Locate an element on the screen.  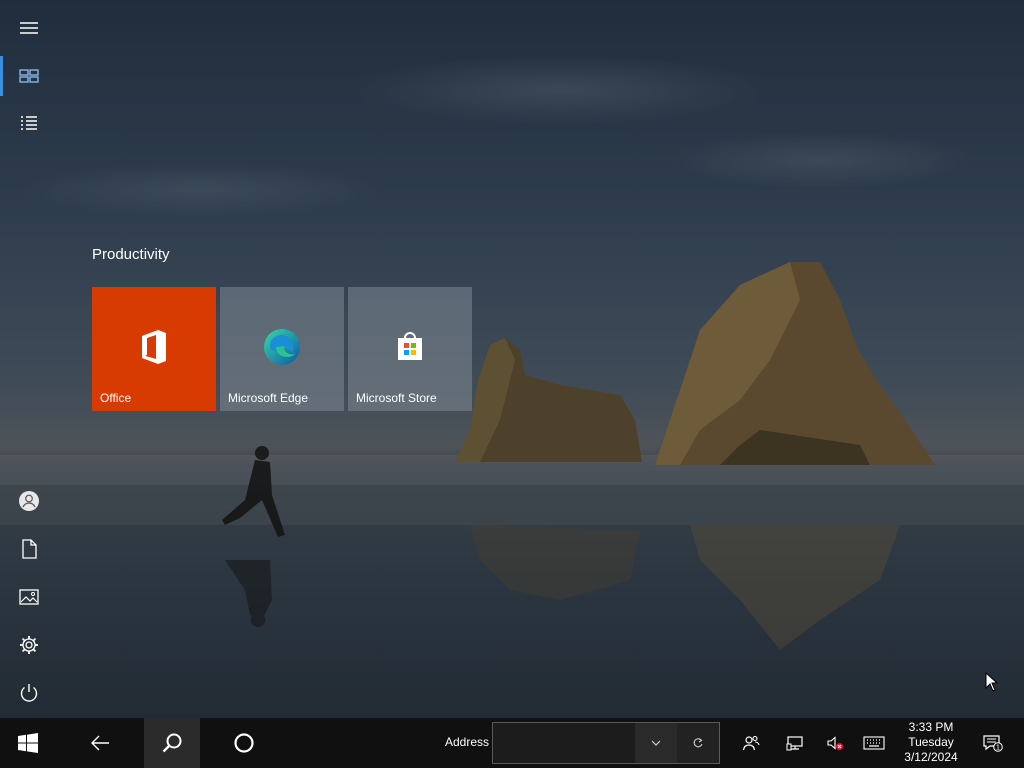
cortana-circle-icon is located at coordinates (244, 743).